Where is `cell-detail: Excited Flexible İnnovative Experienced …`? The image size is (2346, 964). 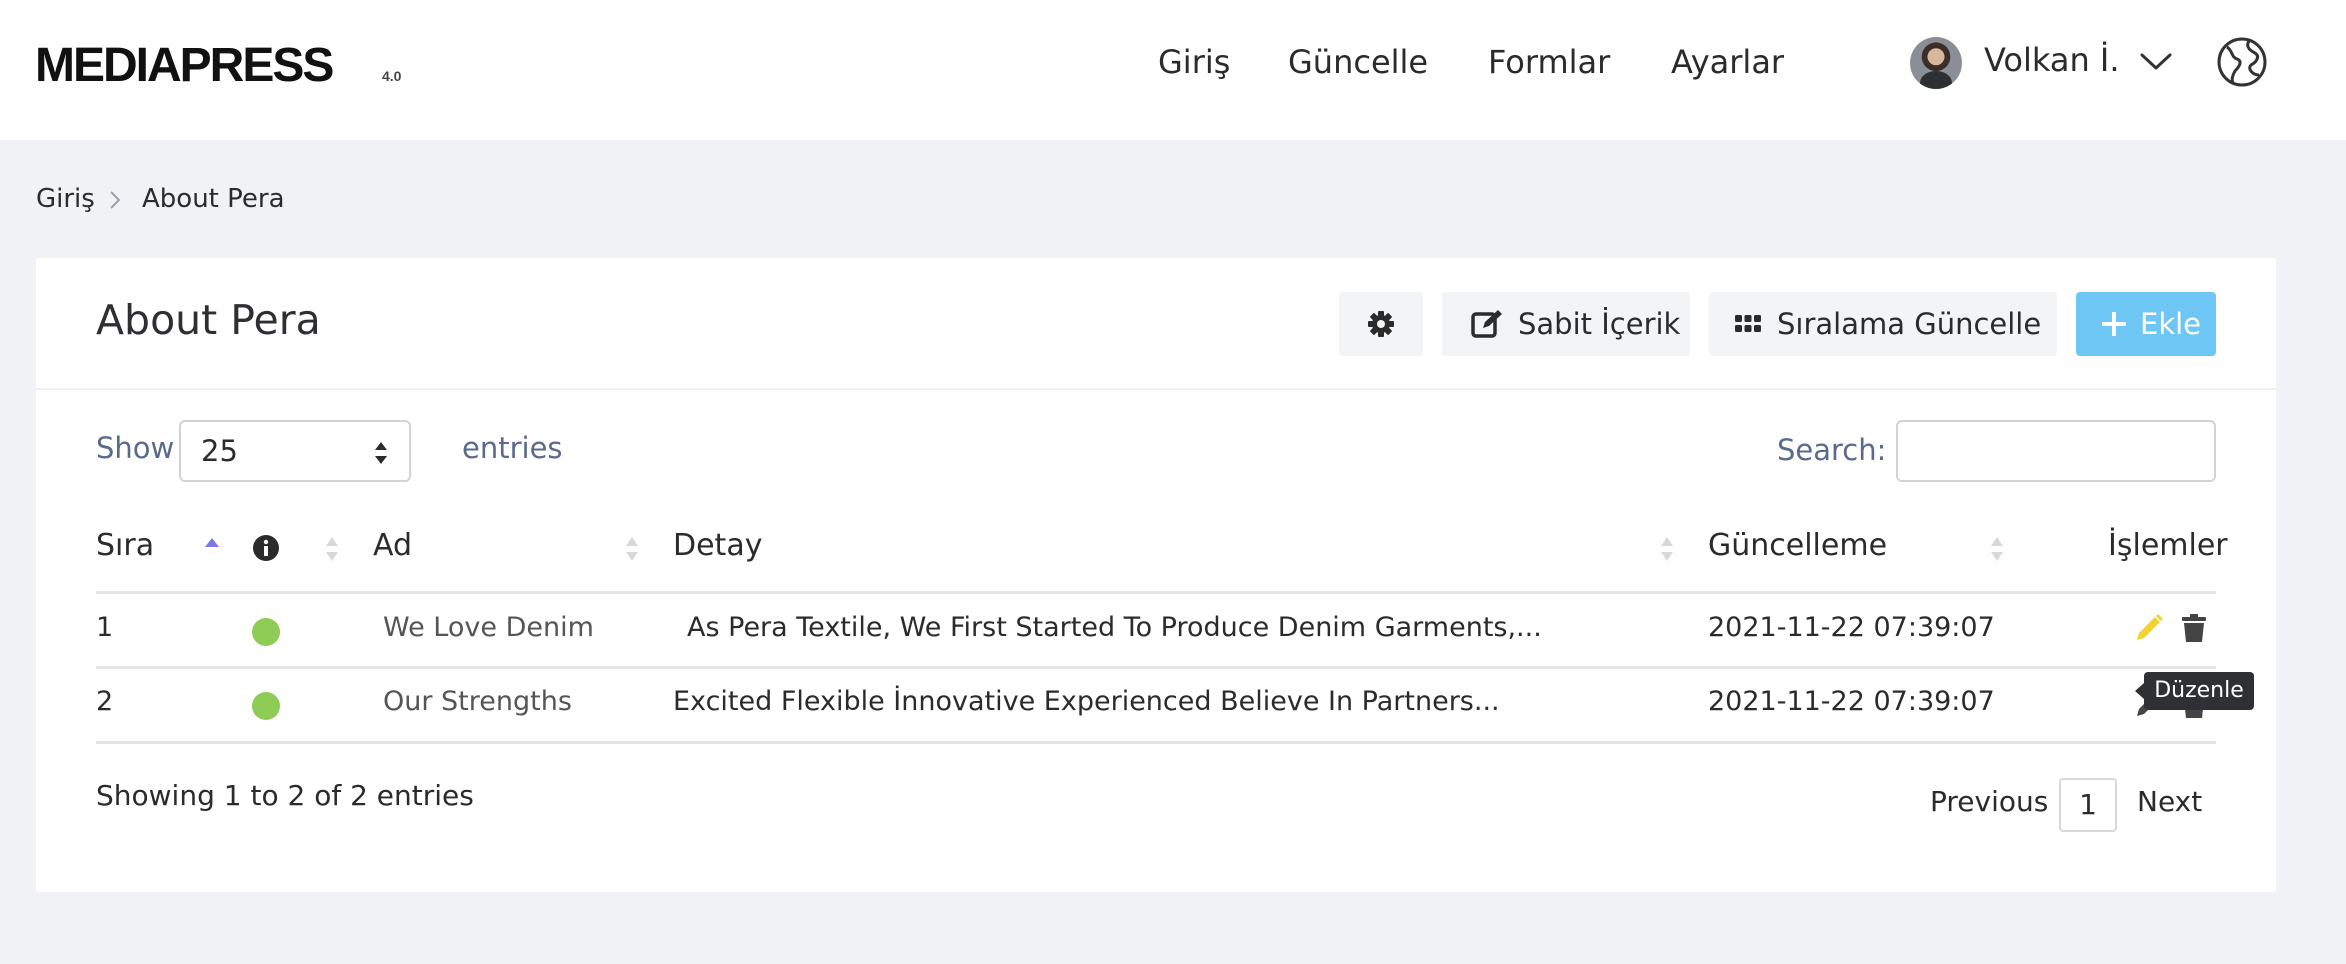
cell-detail: Excited Flexible İnnovative Experienced … is located at coordinates (1086, 701).